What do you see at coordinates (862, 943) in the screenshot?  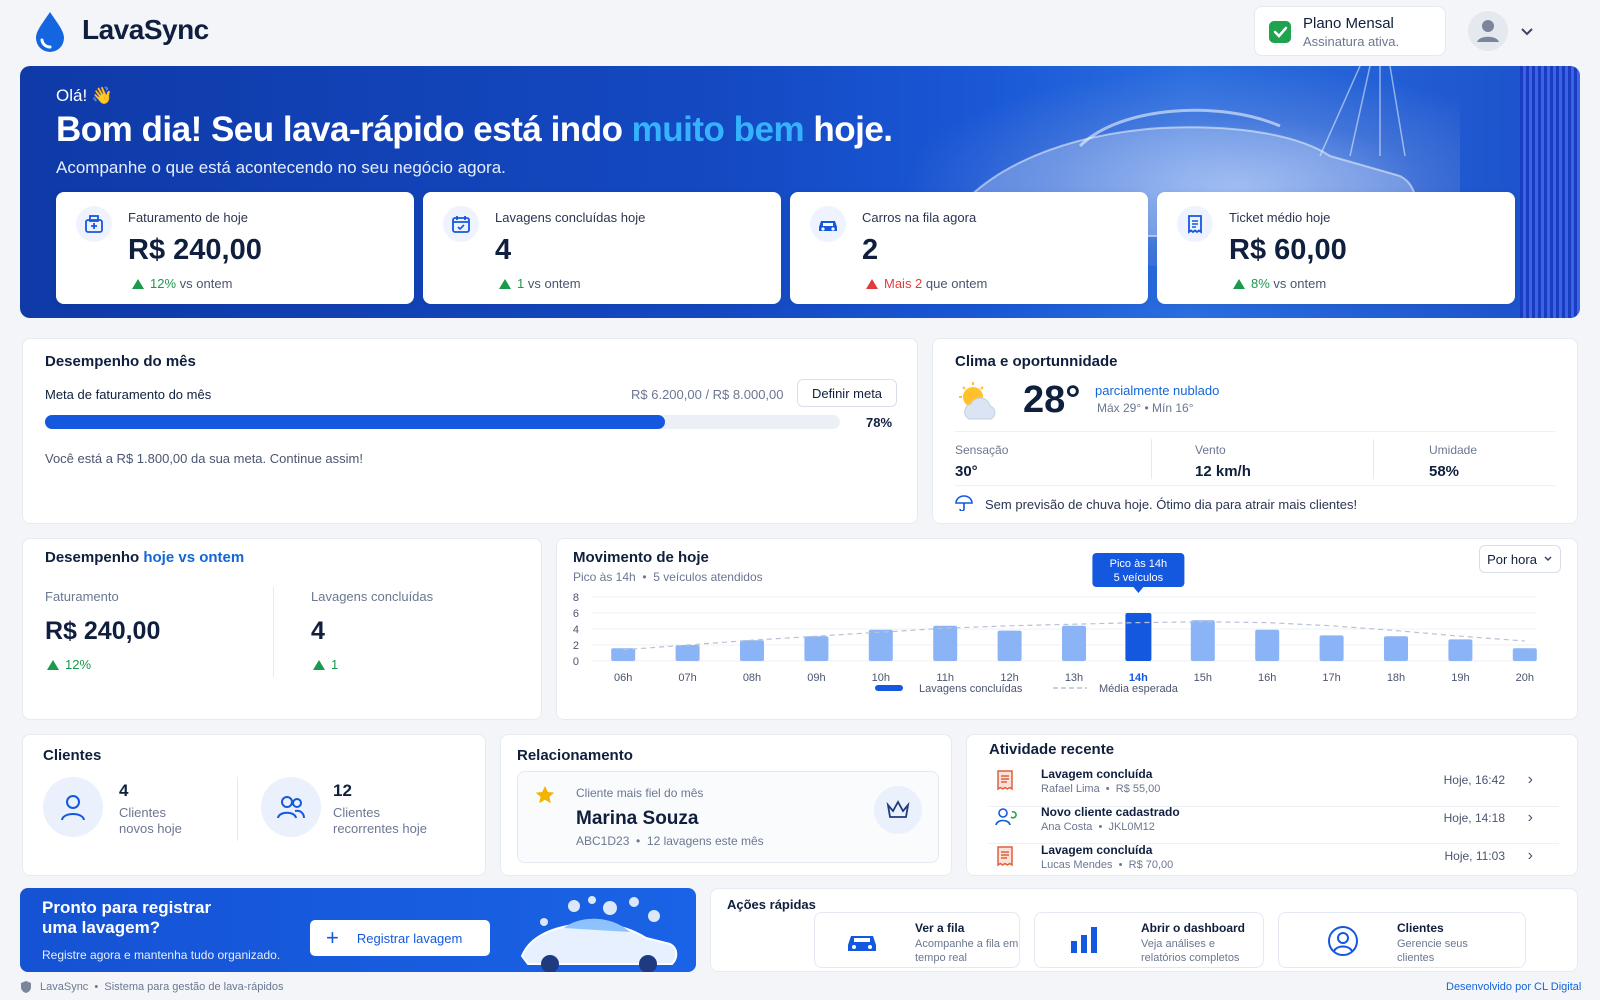 I see `car-icon` at bounding box center [862, 943].